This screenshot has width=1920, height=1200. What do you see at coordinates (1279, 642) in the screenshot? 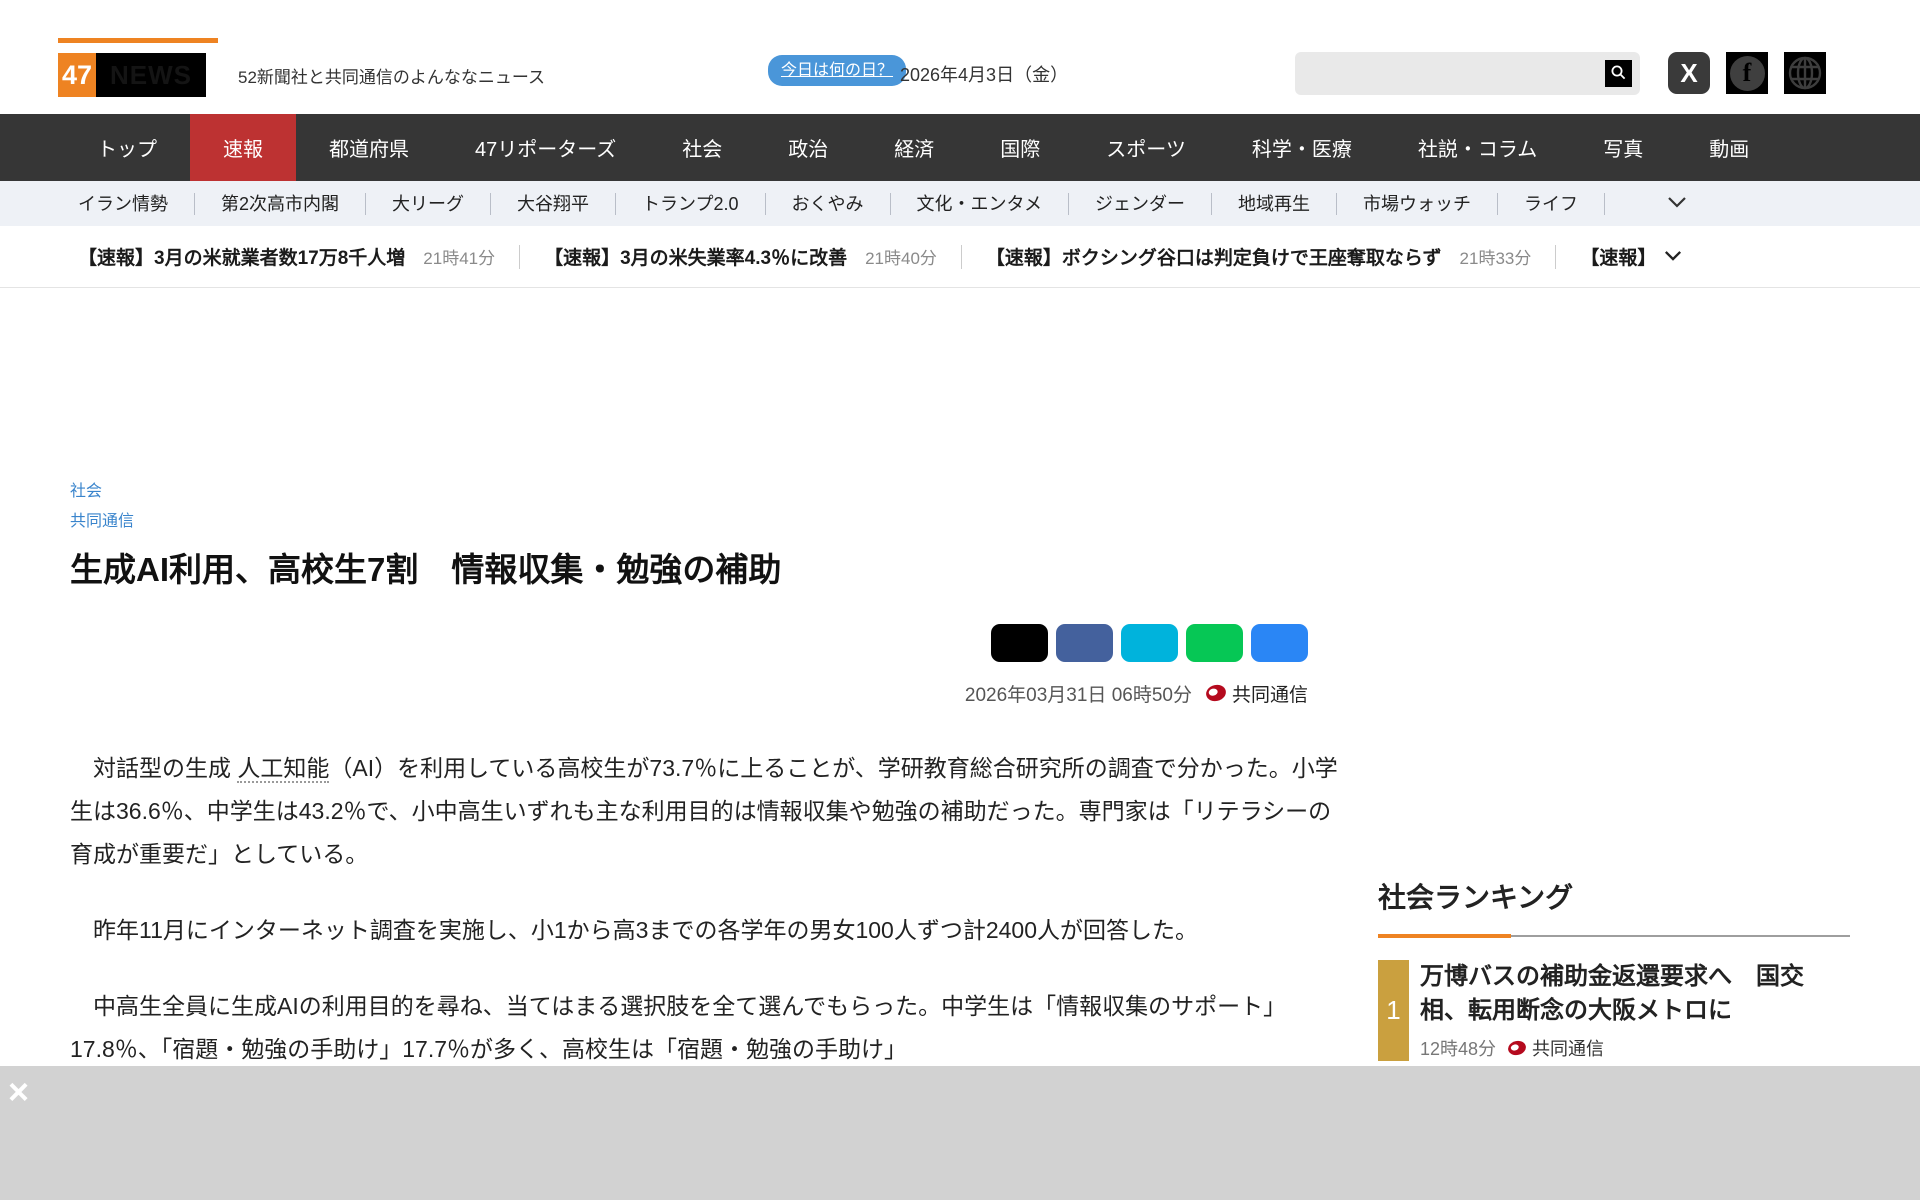
I see `share-button-link` at bounding box center [1279, 642].